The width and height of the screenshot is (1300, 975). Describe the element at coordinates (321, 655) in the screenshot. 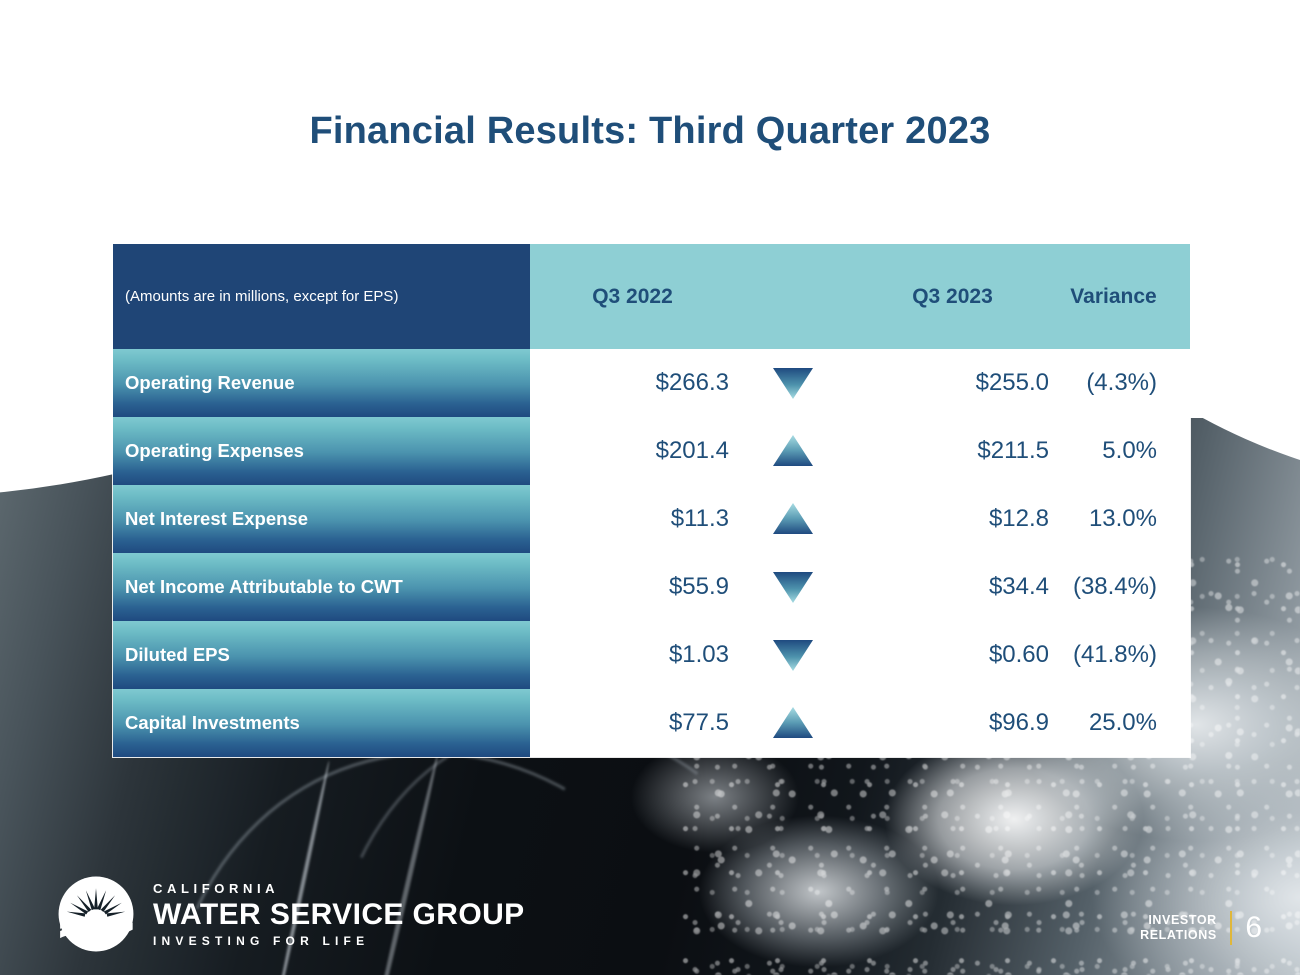

I see `row-label: Diluted EPS` at that location.